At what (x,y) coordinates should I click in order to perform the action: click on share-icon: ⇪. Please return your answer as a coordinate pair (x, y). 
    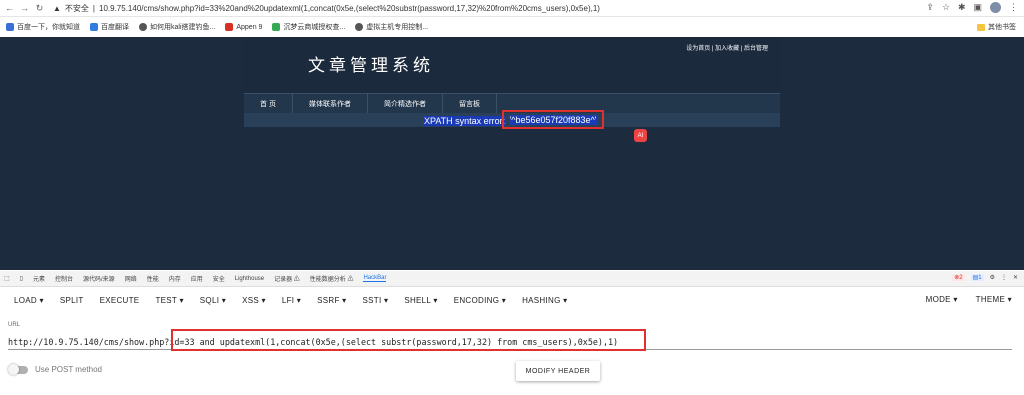
    Looking at the image, I should click on (930, 7).